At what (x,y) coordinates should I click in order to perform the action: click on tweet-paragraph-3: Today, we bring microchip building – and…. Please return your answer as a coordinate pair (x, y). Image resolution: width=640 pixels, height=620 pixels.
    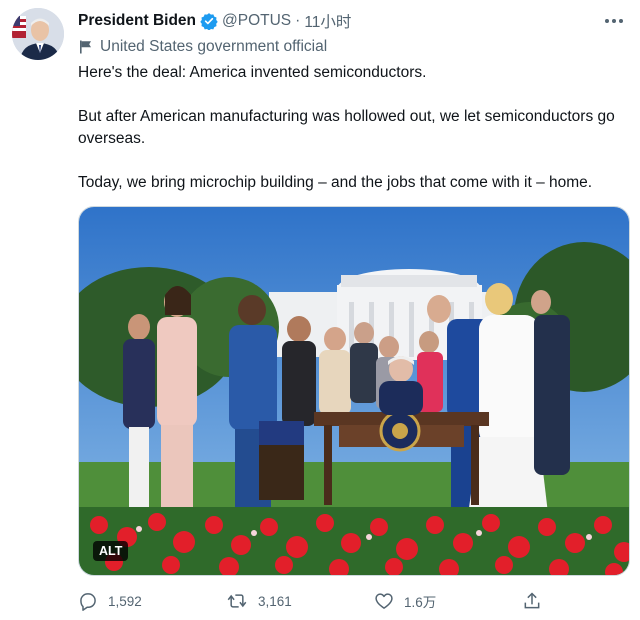
    Looking at the image, I should click on (335, 182).